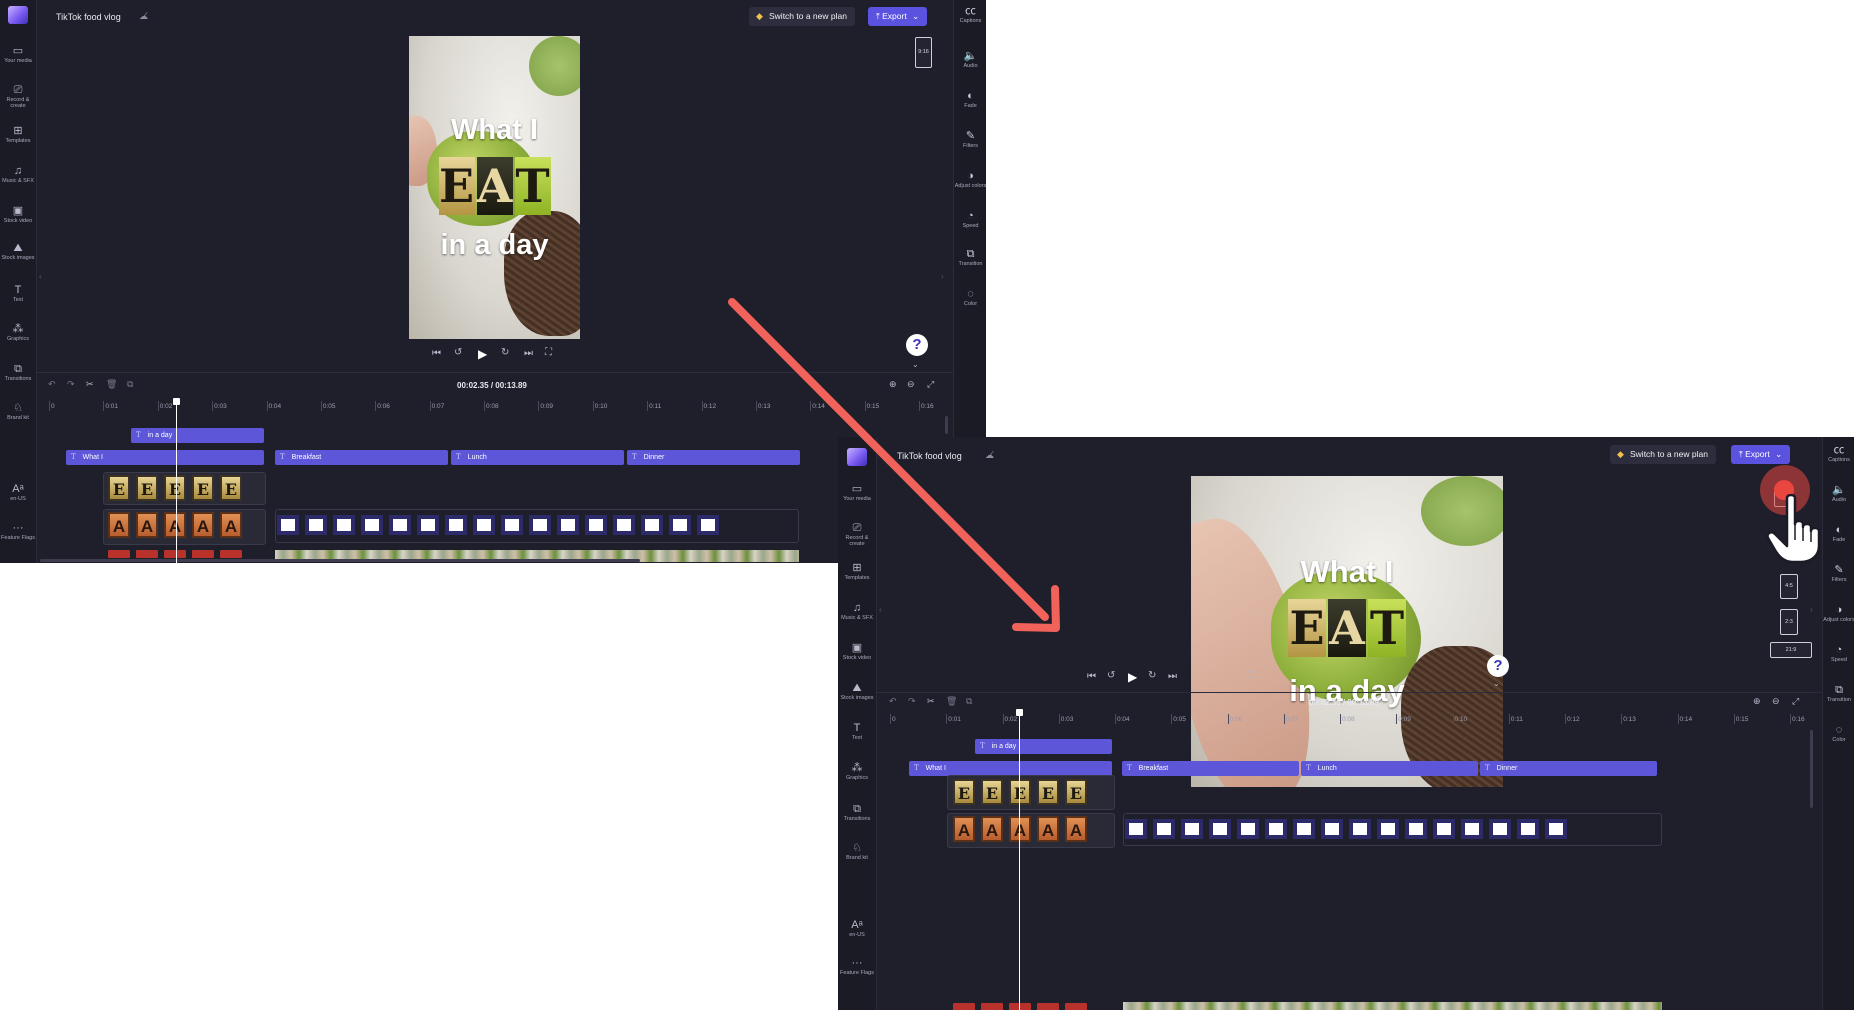 The height and width of the screenshot is (1010, 1854). Describe the element at coordinates (1761, 454) in the screenshot. I see `export-button: ⤒ Export ⌄` at that location.